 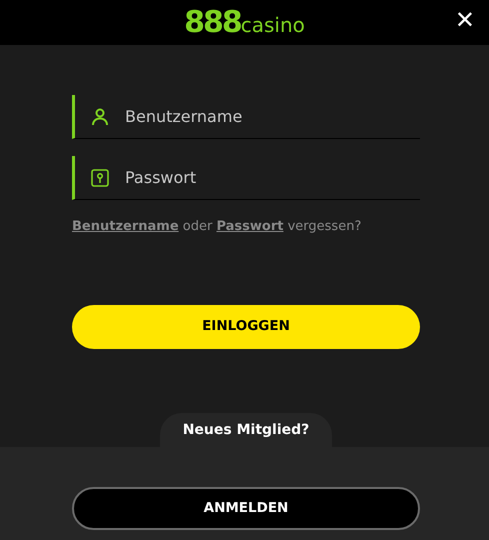 I want to click on register-button: ANMELDEN, so click(x=246, y=508).